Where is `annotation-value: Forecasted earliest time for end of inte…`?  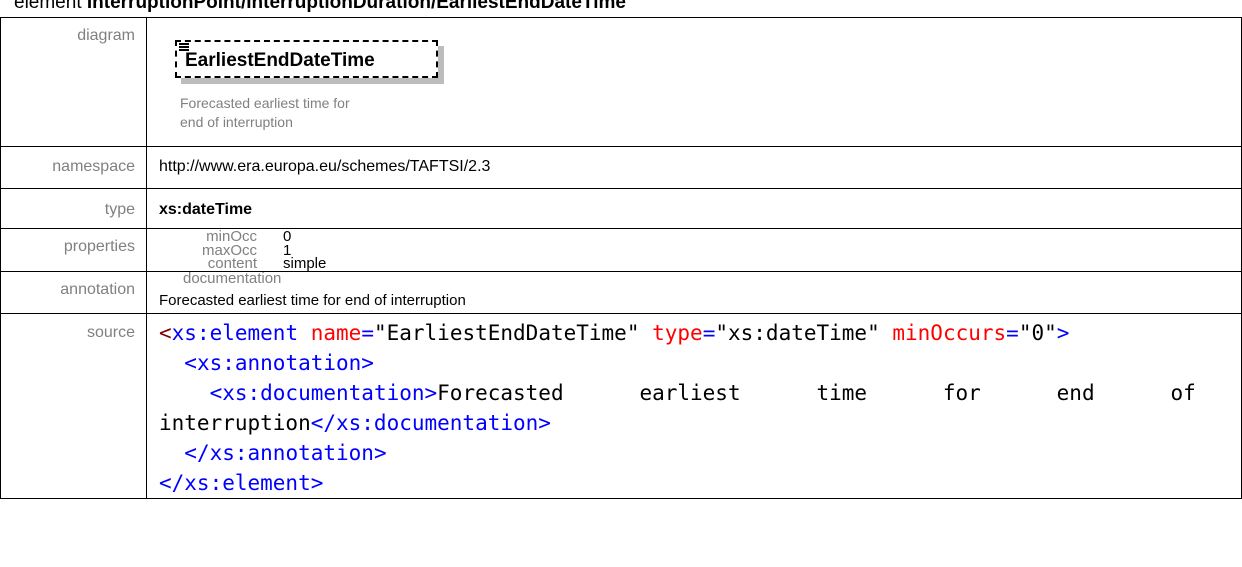
annotation-value: Forecasted earliest time for end of inte… is located at coordinates (312, 300).